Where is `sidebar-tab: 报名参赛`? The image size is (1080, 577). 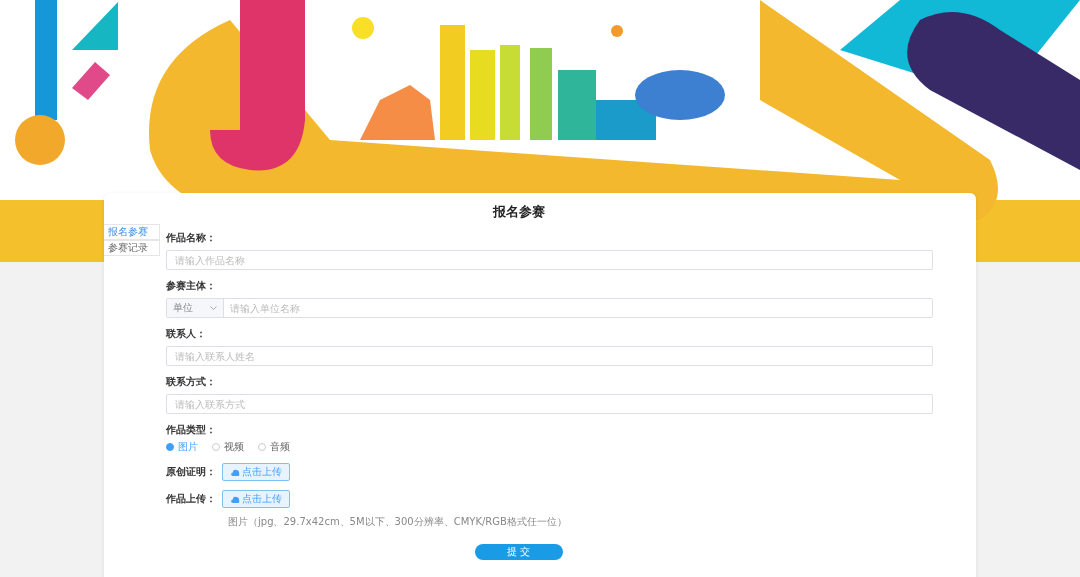 sidebar-tab: 报名参赛 is located at coordinates (132, 232).